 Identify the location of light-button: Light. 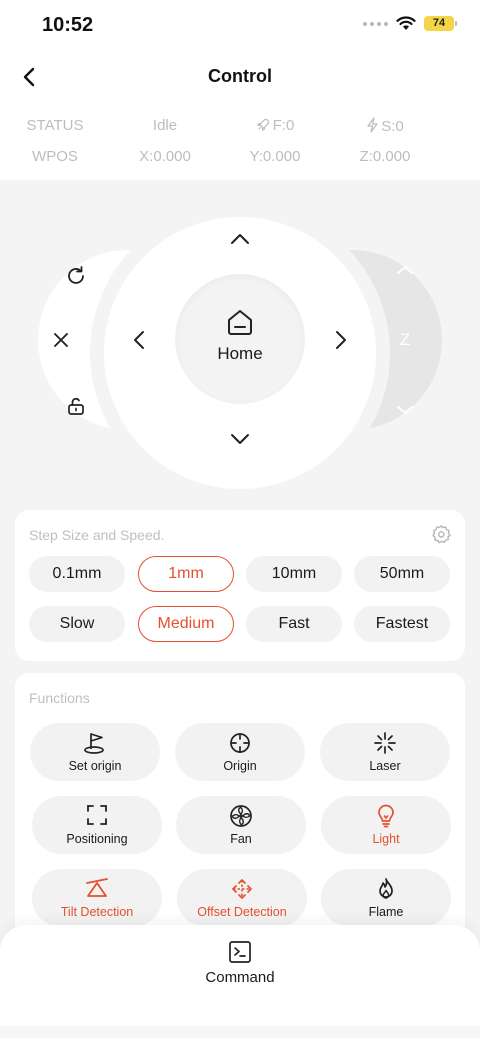
(386, 825).